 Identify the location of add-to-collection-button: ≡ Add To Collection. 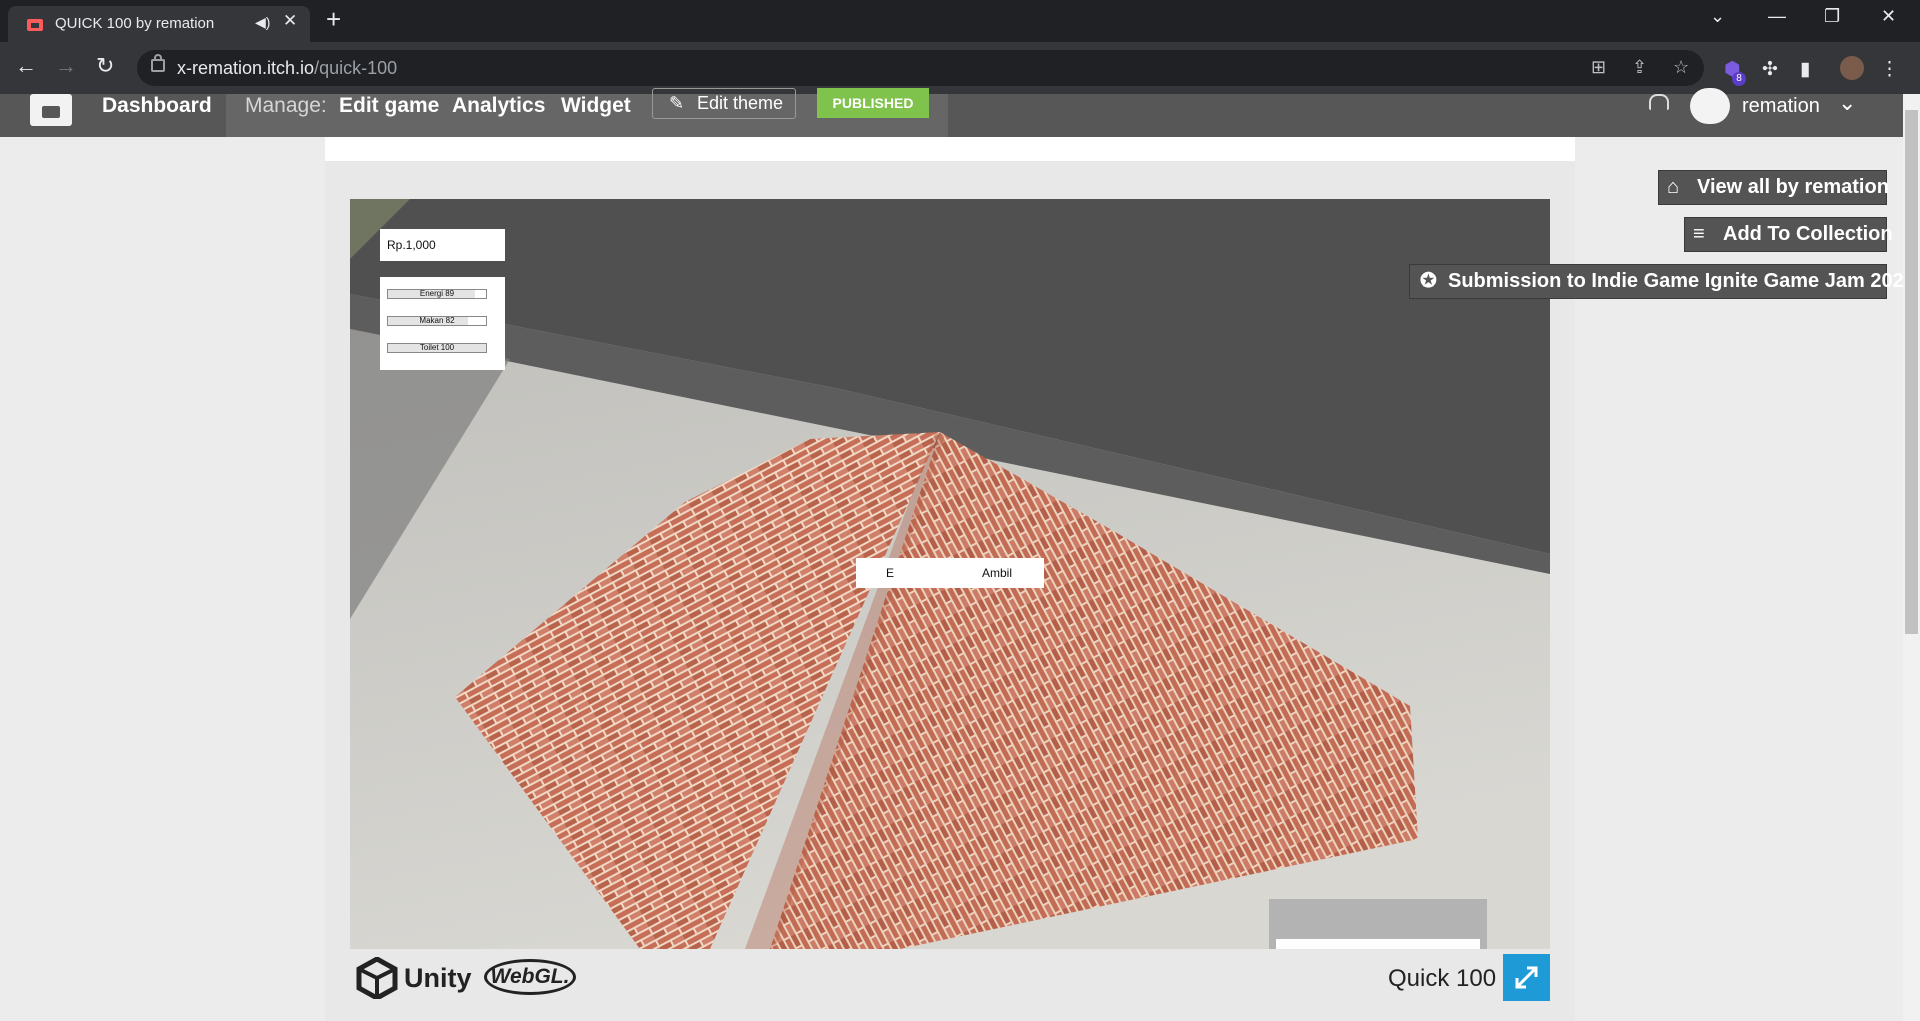
(1788, 234).